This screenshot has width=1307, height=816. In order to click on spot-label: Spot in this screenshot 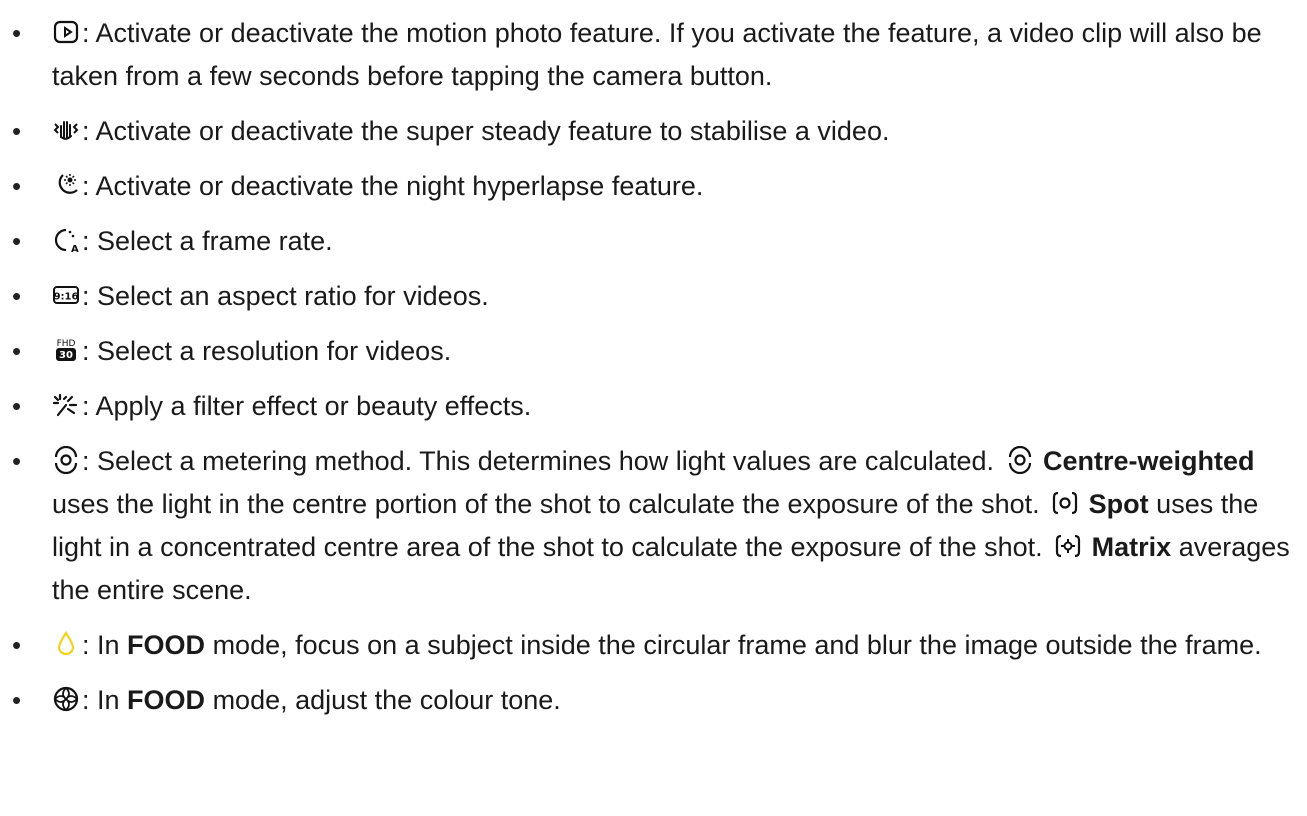, I will do `click(1118, 504)`.